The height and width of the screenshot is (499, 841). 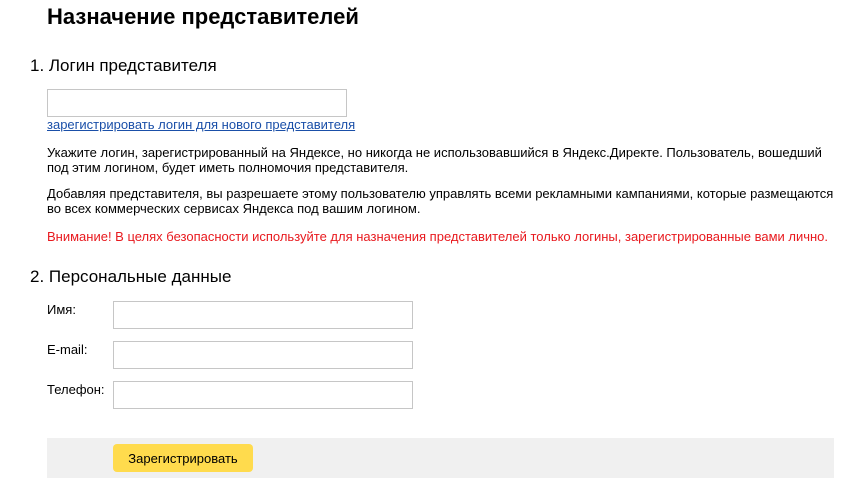 I want to click on form-footer-bar: Зарегистрировать, so click(x=440, y=458).